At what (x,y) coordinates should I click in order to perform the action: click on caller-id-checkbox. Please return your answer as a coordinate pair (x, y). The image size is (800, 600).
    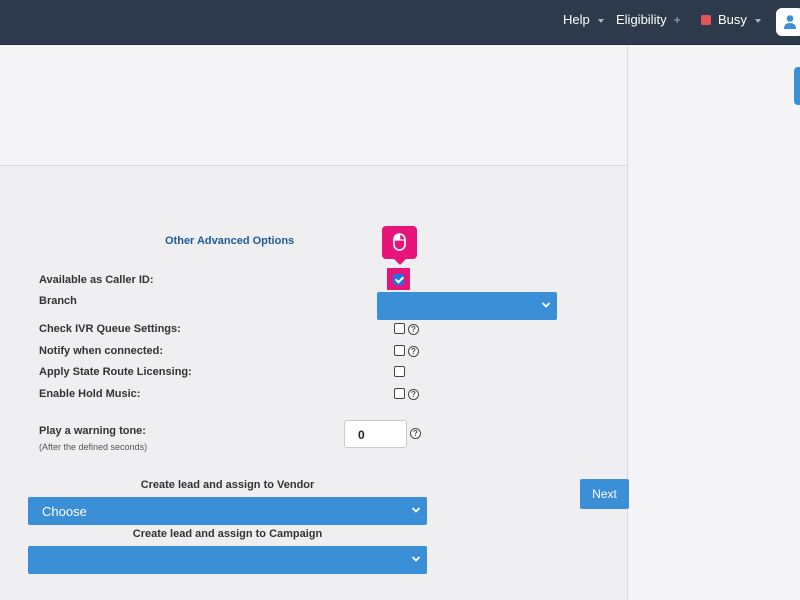
    Looking at the image, I should click on (398, 279).